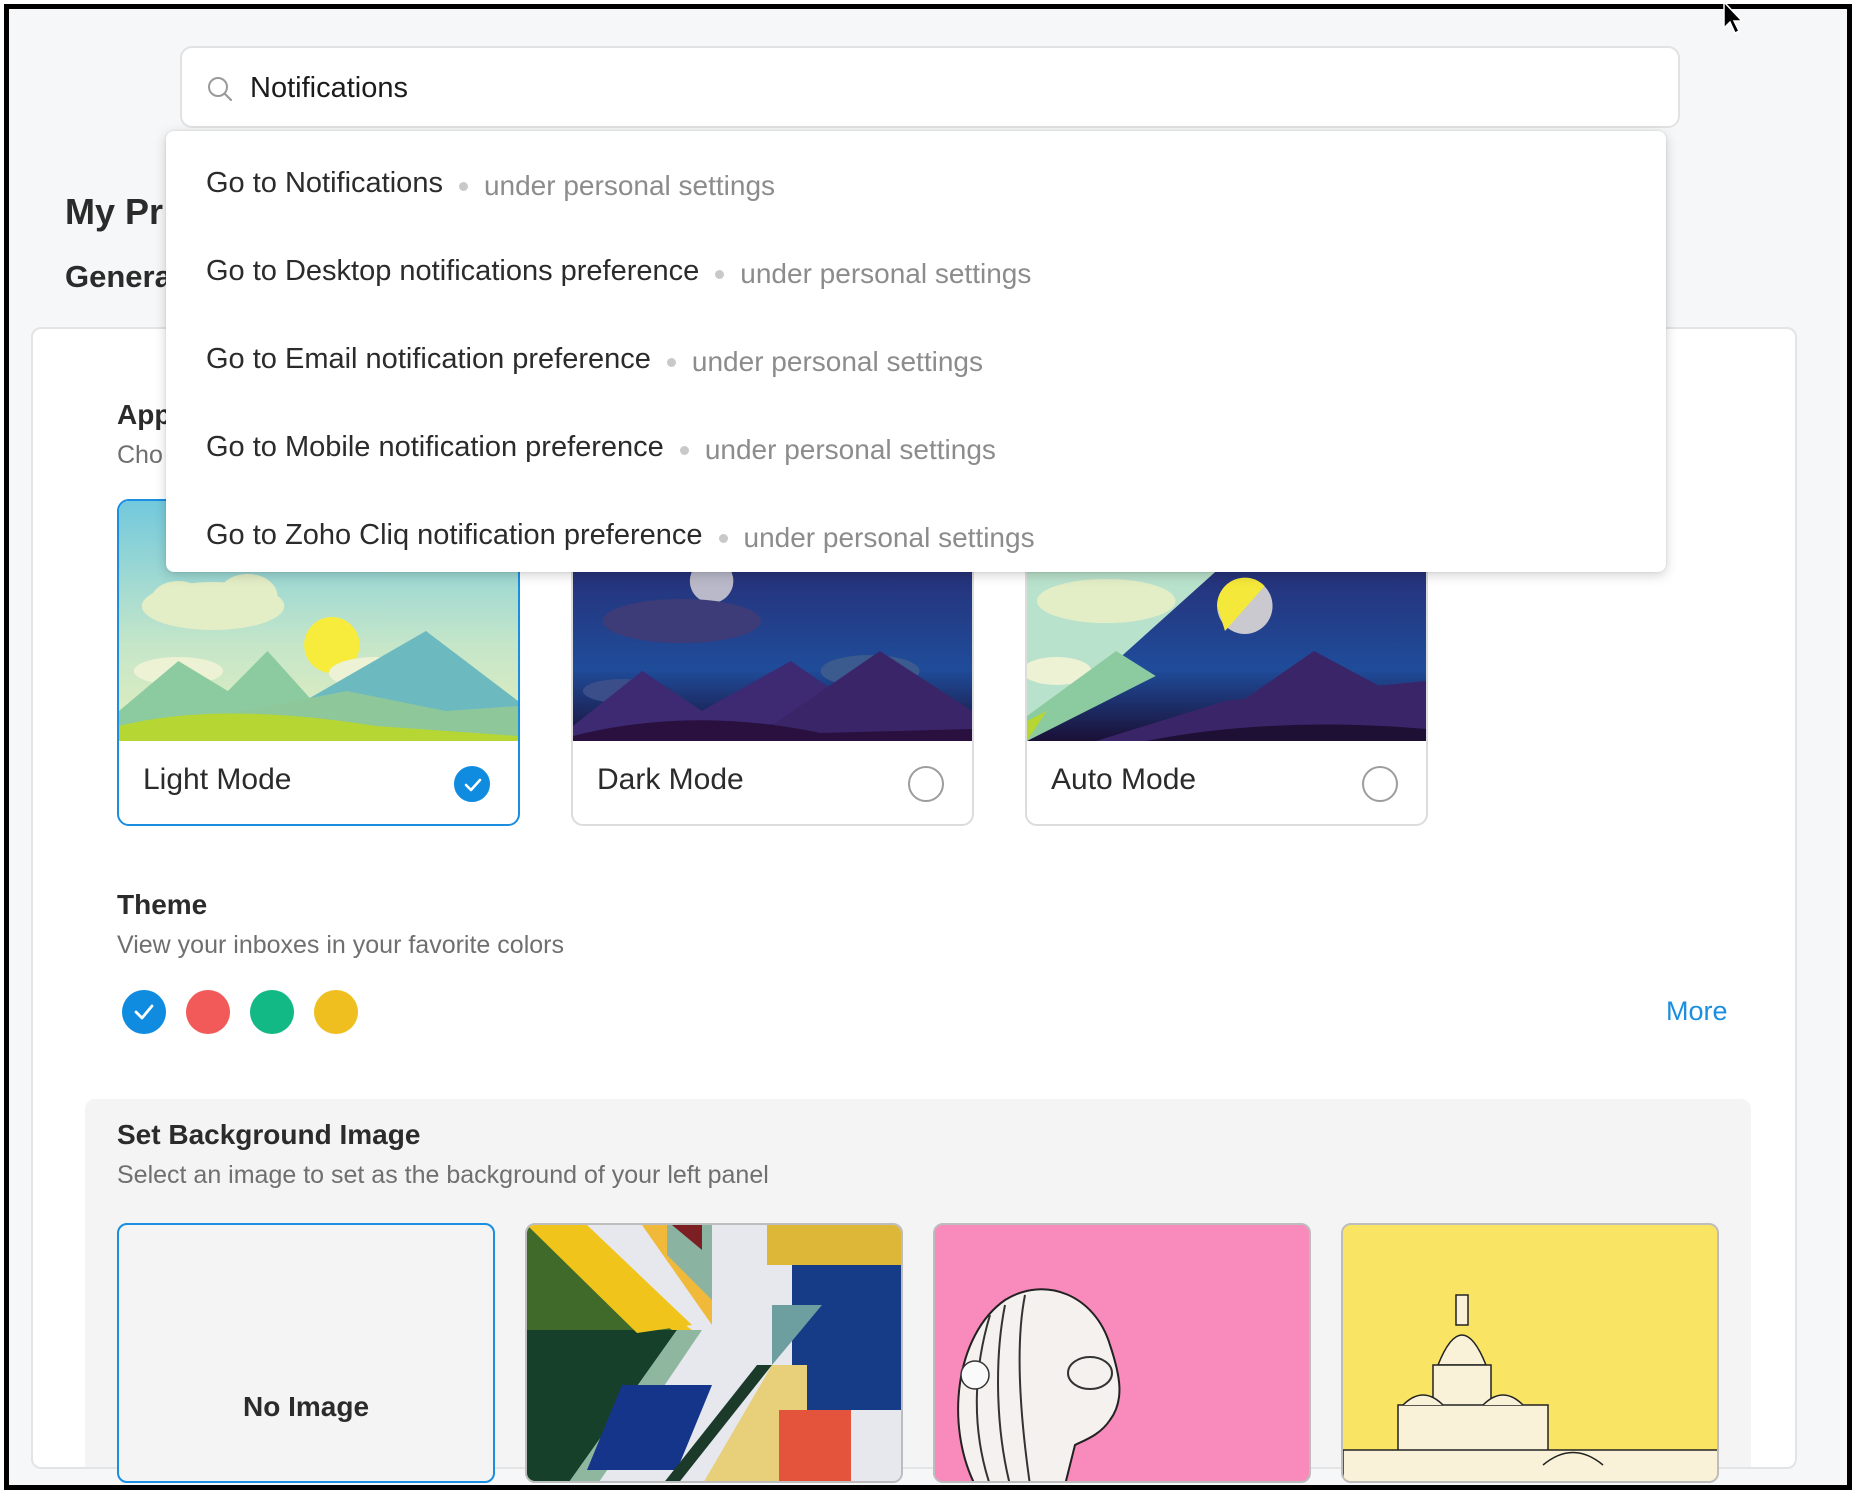  Describe the element at coordinates (1733, 17) in the screenshot. I see `mouse-cursor-icon` at that location.